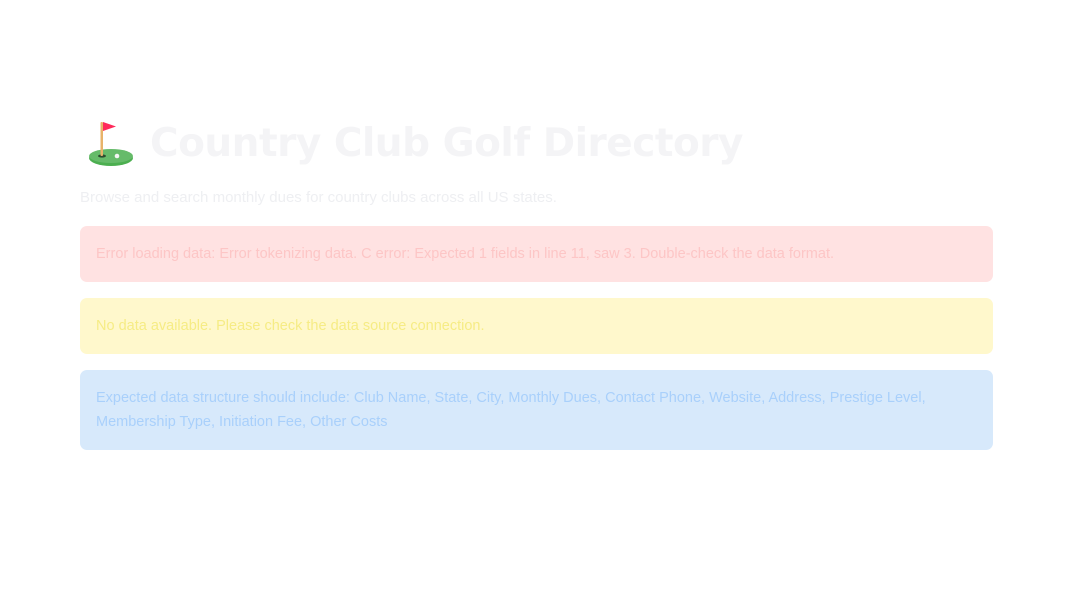  What do you see at coordinates (111, 144) in the screenshot?
I see `golf-flag-icon` at bounding box center [111, 144].